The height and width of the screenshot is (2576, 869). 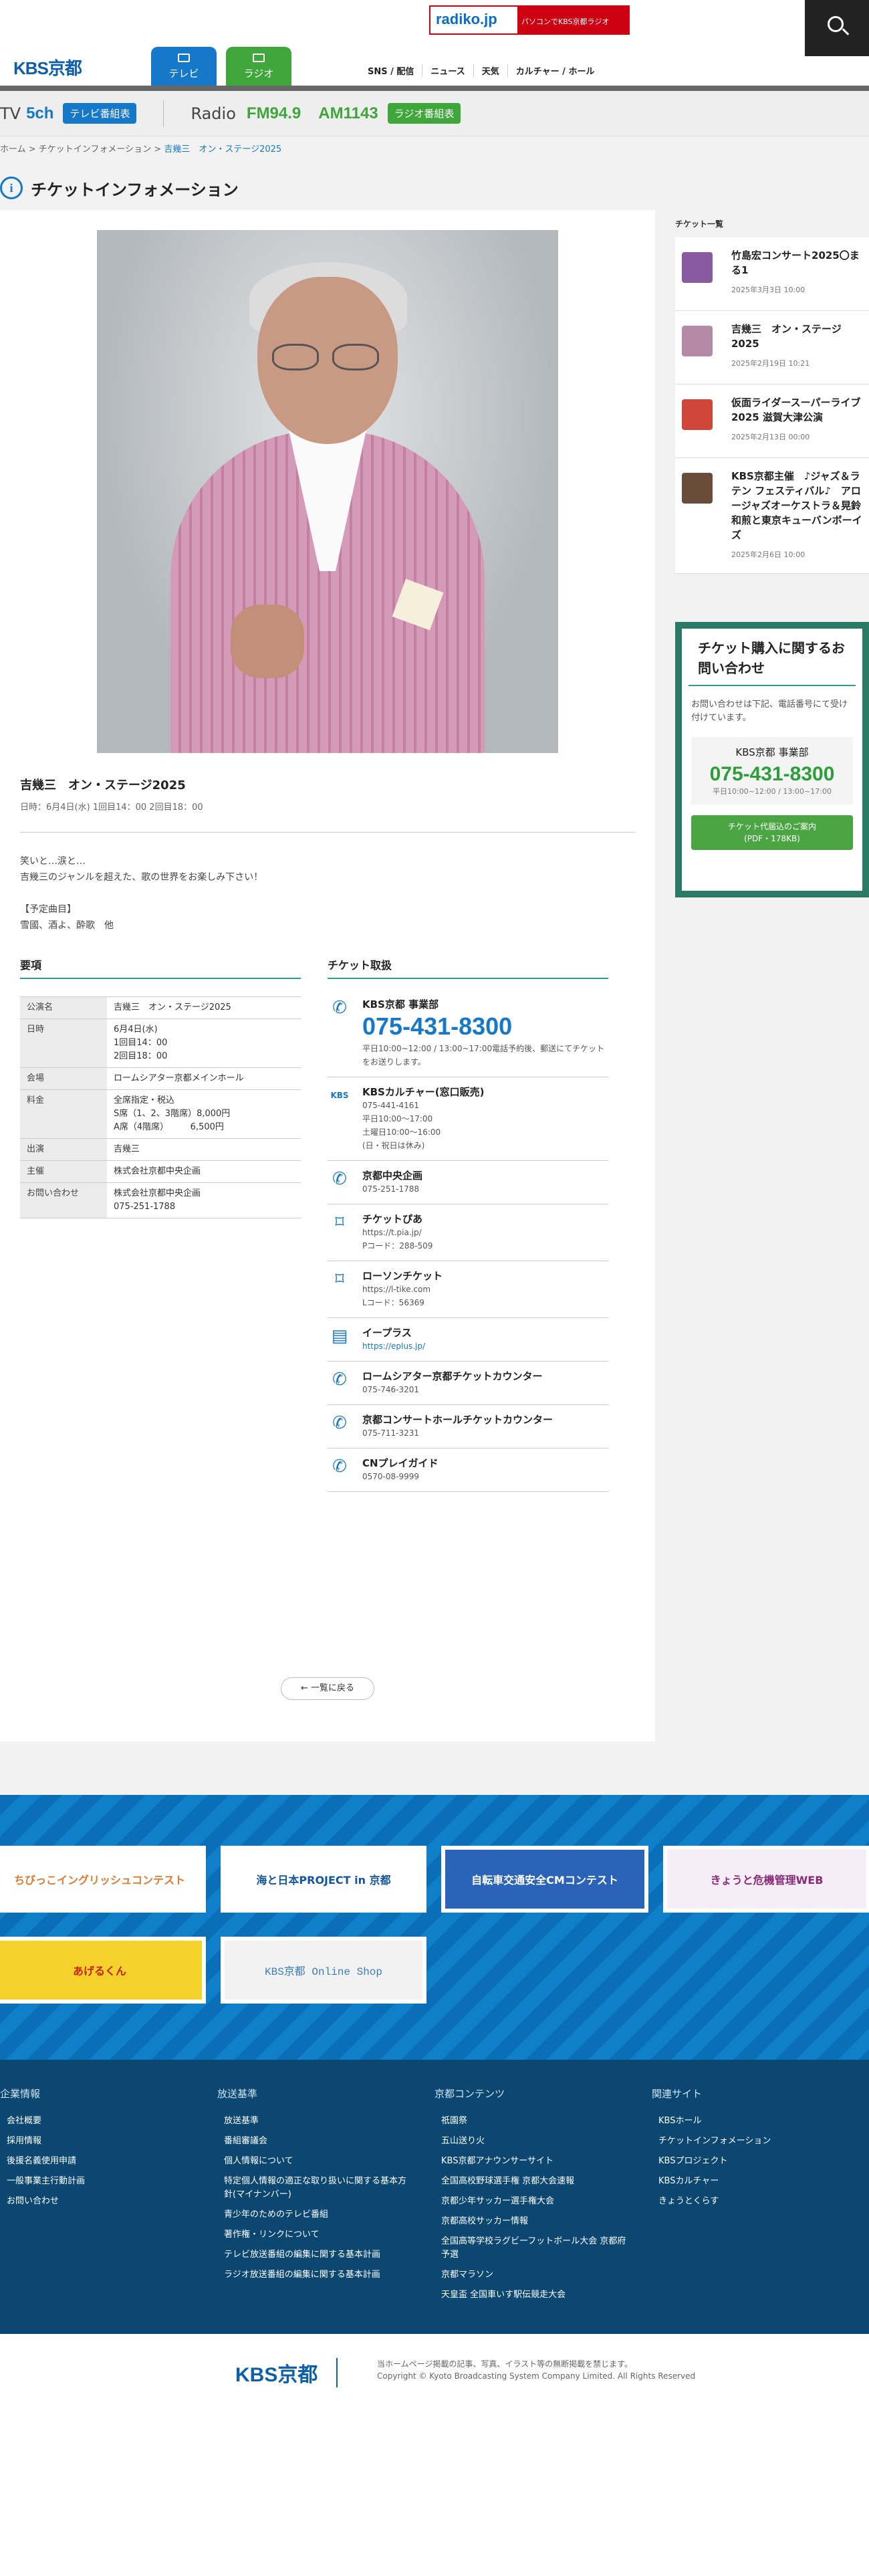 What do you see at coordinates (452, 1377) in the screenshot?
I see `ticket-outlet-name: ロームシアター京都チケットカウンター` at bounding box center [452, 1377].